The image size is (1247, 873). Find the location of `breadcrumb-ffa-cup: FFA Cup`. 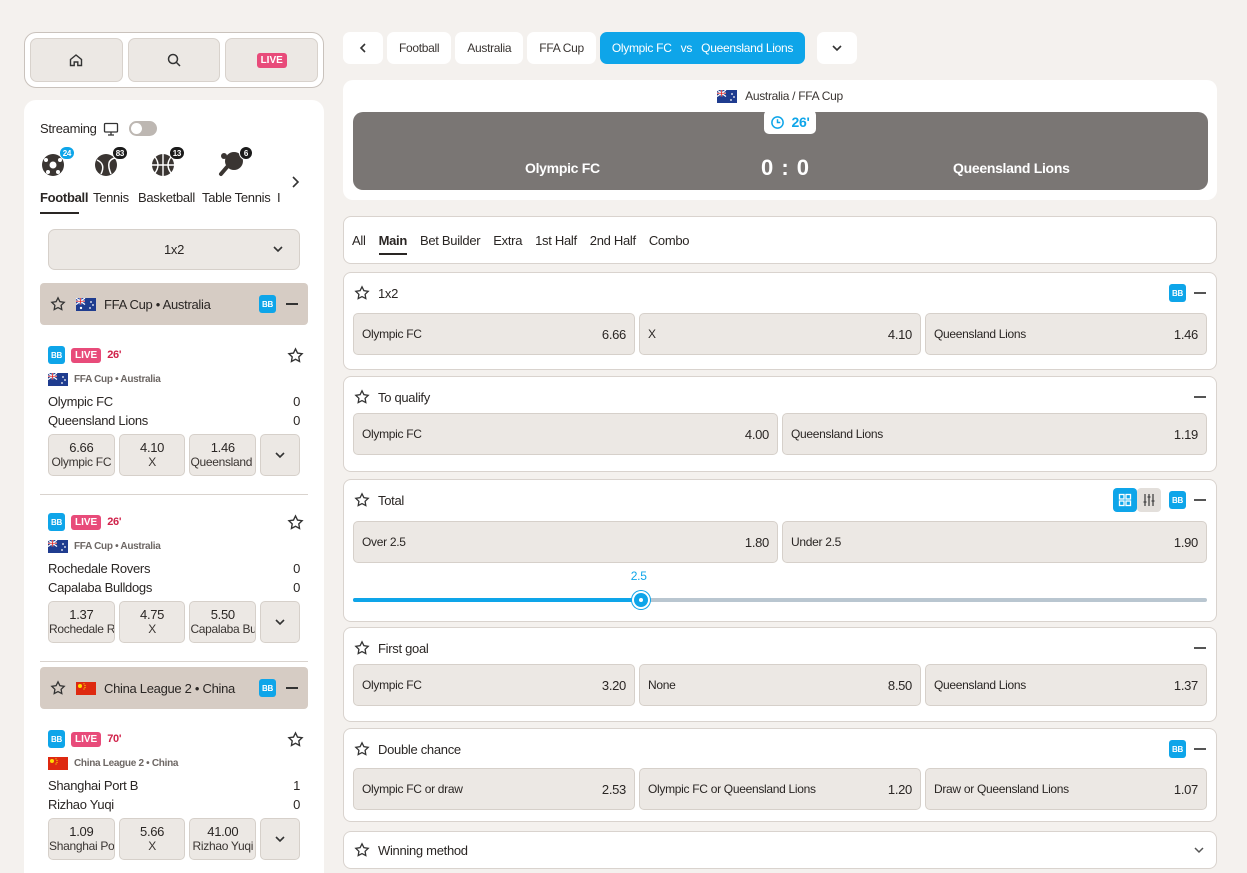

breadcrumb-ffa-cup: FFA Cup is located at coordinates (561, 48).